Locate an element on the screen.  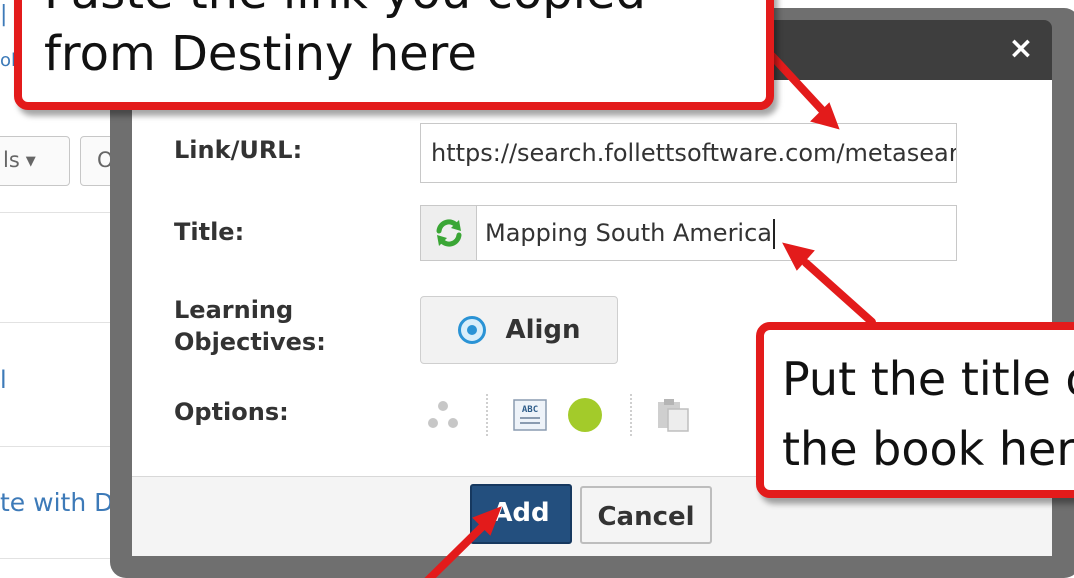
add-button: Add is located at coordinates (521, 514).